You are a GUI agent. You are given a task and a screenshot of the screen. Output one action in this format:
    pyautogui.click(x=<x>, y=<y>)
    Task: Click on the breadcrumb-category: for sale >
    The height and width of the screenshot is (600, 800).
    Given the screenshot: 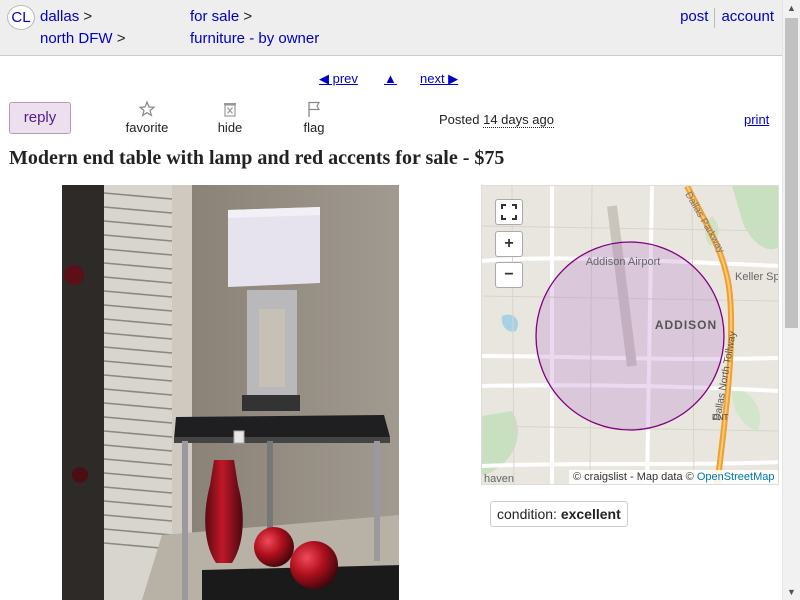 What is the action you would take?
    pyautogui.click(x=221, y=17)
    